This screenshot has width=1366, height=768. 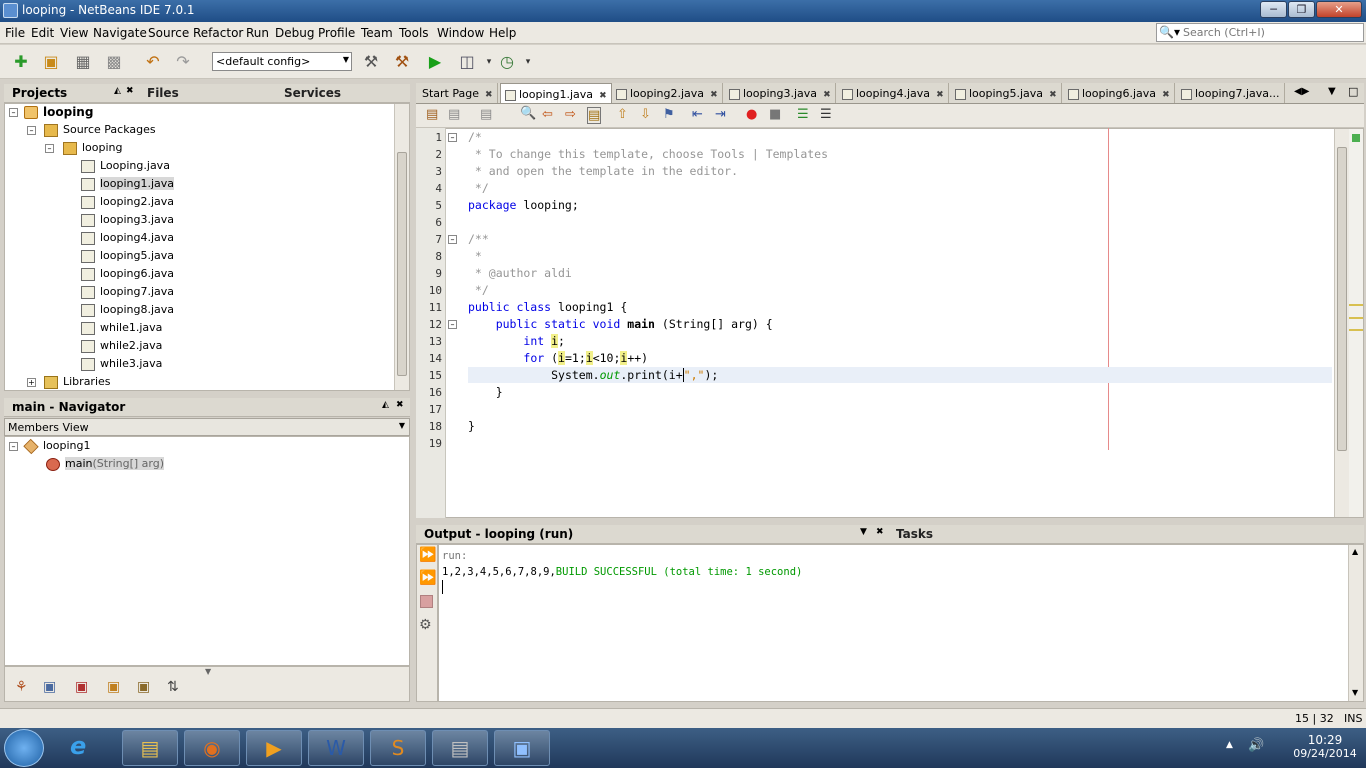 I want to click on config-select: <default config> ▼, so click(x=282, y=61).